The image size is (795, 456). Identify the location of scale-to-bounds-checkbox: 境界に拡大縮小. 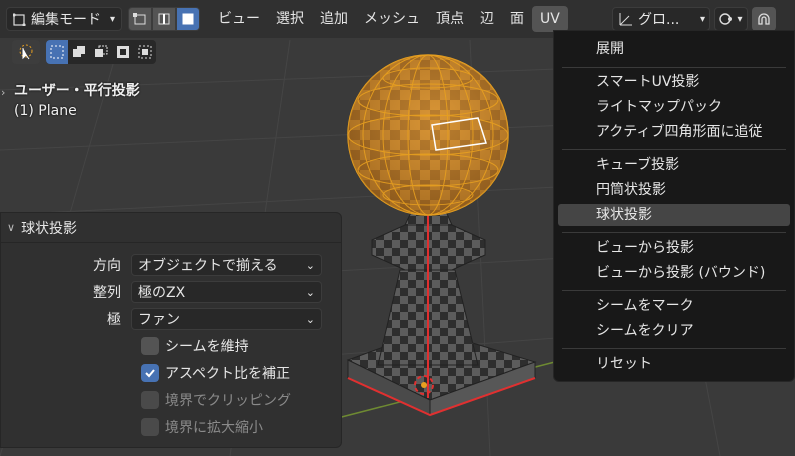
(202, 427).